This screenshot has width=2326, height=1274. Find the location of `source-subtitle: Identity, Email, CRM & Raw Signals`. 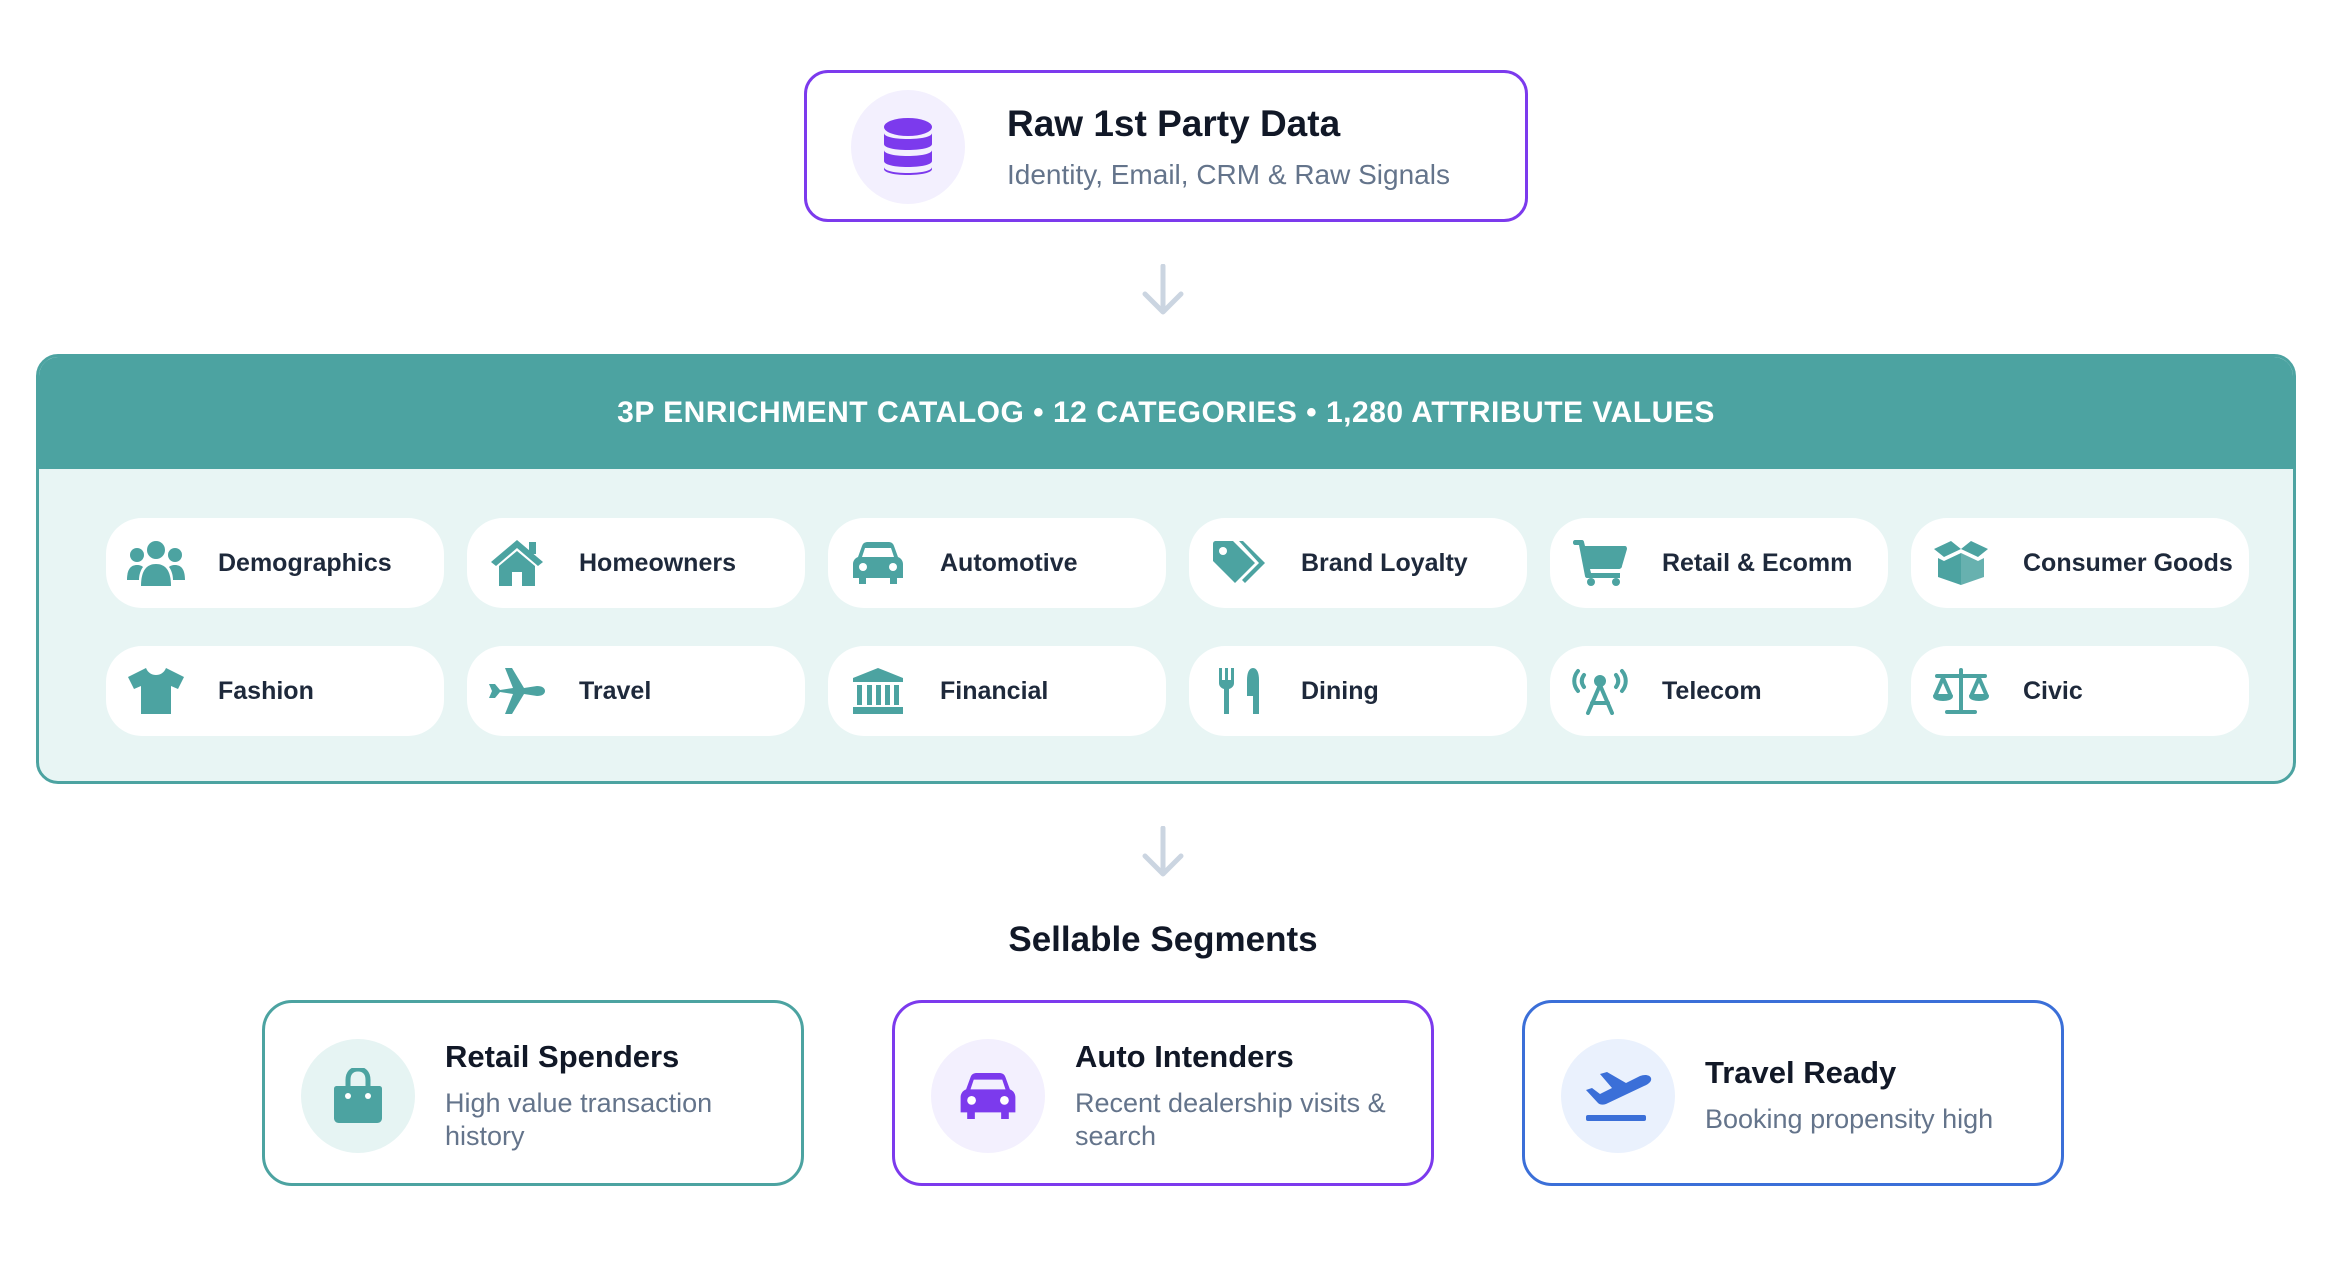

source-subtitle: Identity, Email, CRM & Raw Signals is located at coordinates (1228, 174).